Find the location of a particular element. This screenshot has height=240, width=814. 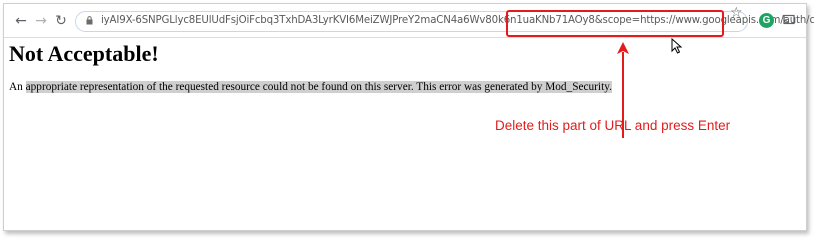

forward-button: → is located at coordinates (41, 21).